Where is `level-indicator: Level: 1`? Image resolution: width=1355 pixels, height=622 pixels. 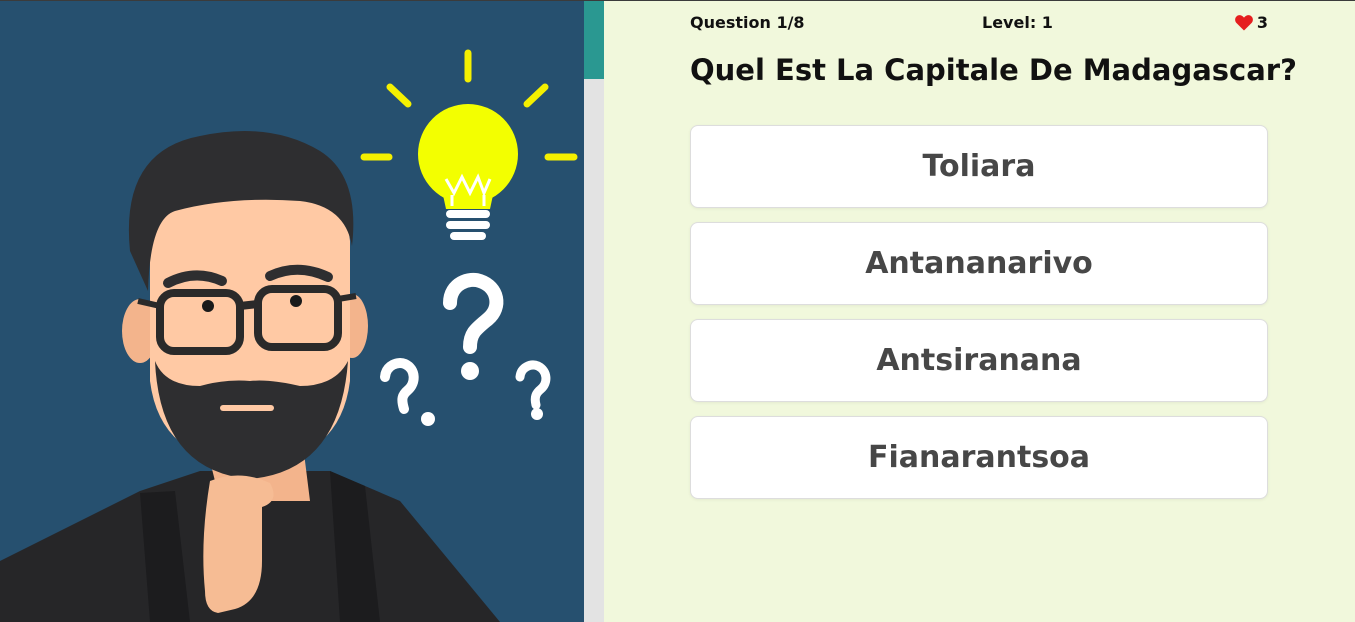 level-indicator: Level: 1 is located at coordinates (1017, 22).